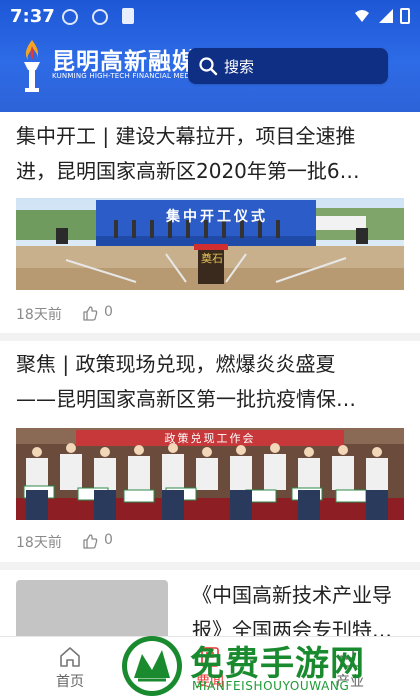  I want to click on image-banner-text: 政策兑现工作会, so click(210, 438).